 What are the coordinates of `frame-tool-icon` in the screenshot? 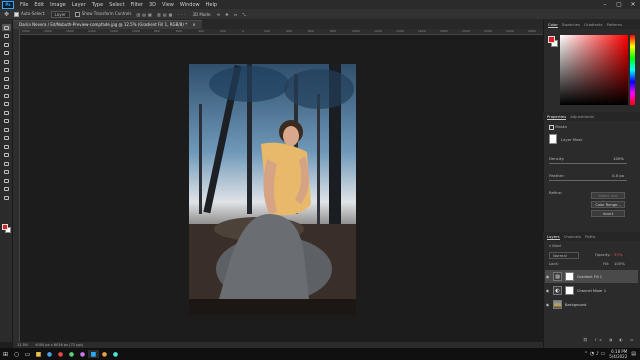 It's located at (6, 70).